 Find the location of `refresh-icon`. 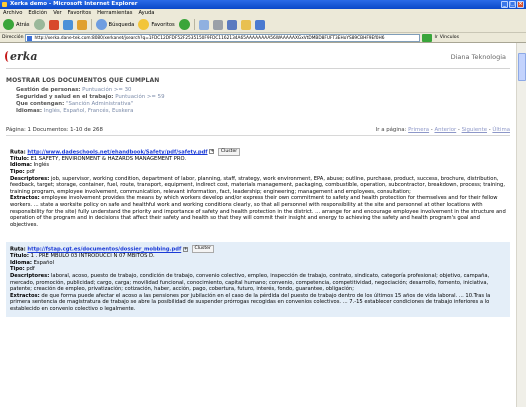

refresh-icon is located at coordinates (67, 24).